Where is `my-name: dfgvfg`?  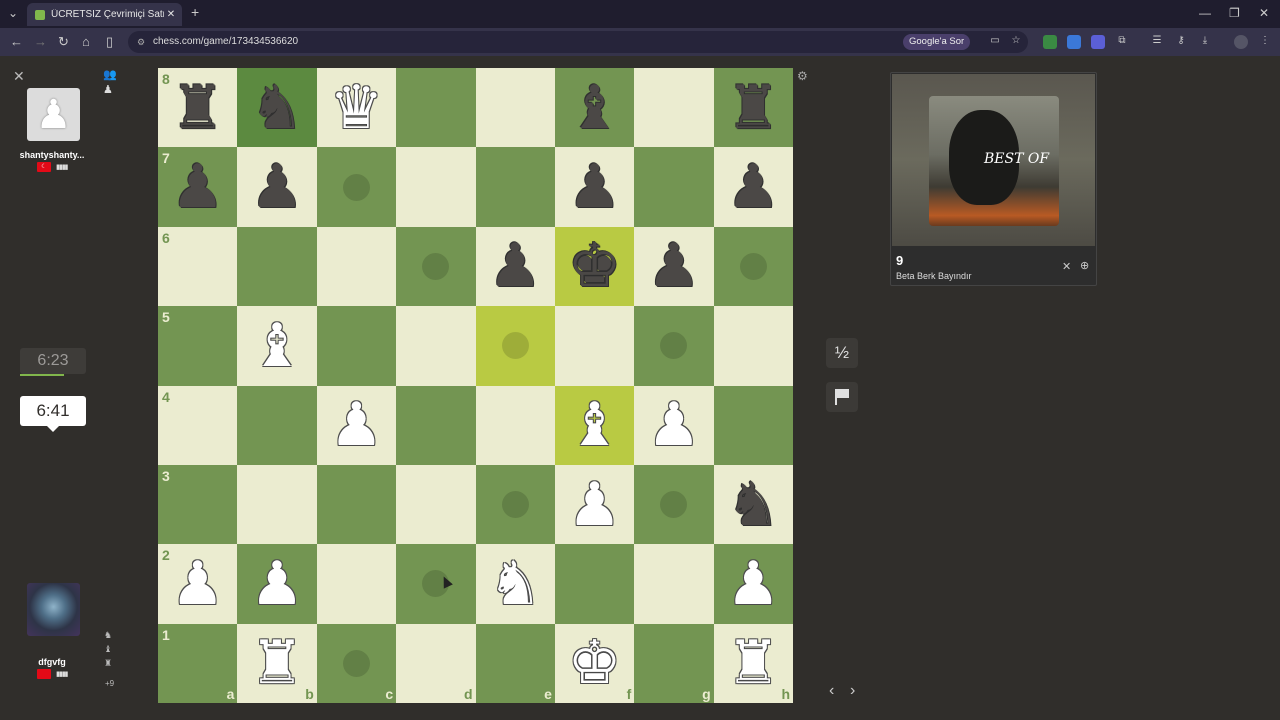 my-name: dfgvfg is located at coordinates (52, 662).